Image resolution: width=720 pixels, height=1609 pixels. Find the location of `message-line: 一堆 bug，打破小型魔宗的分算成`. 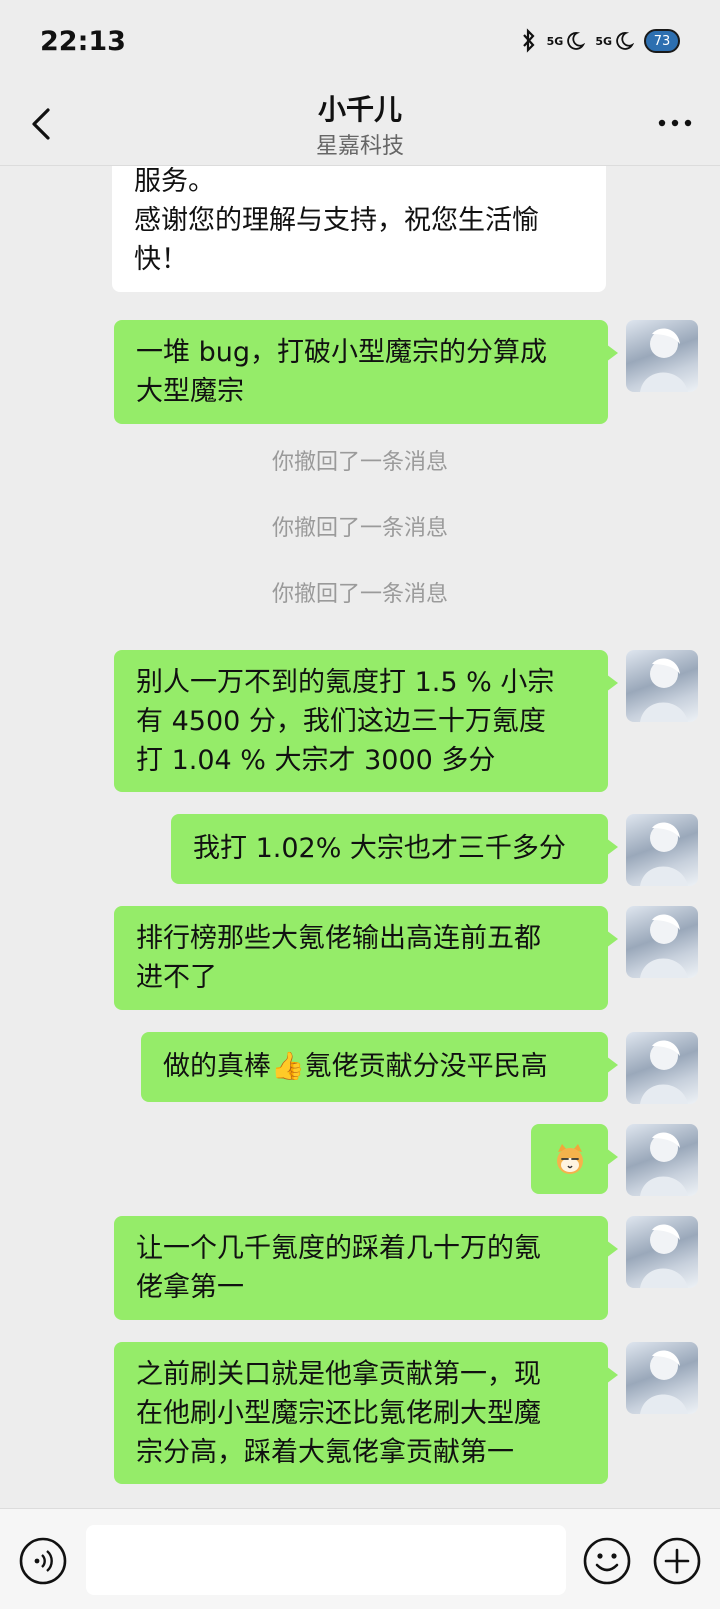

message-line: 一堆 bug，打破小型魔宗的分算成 is located at coordinates (341, 352).